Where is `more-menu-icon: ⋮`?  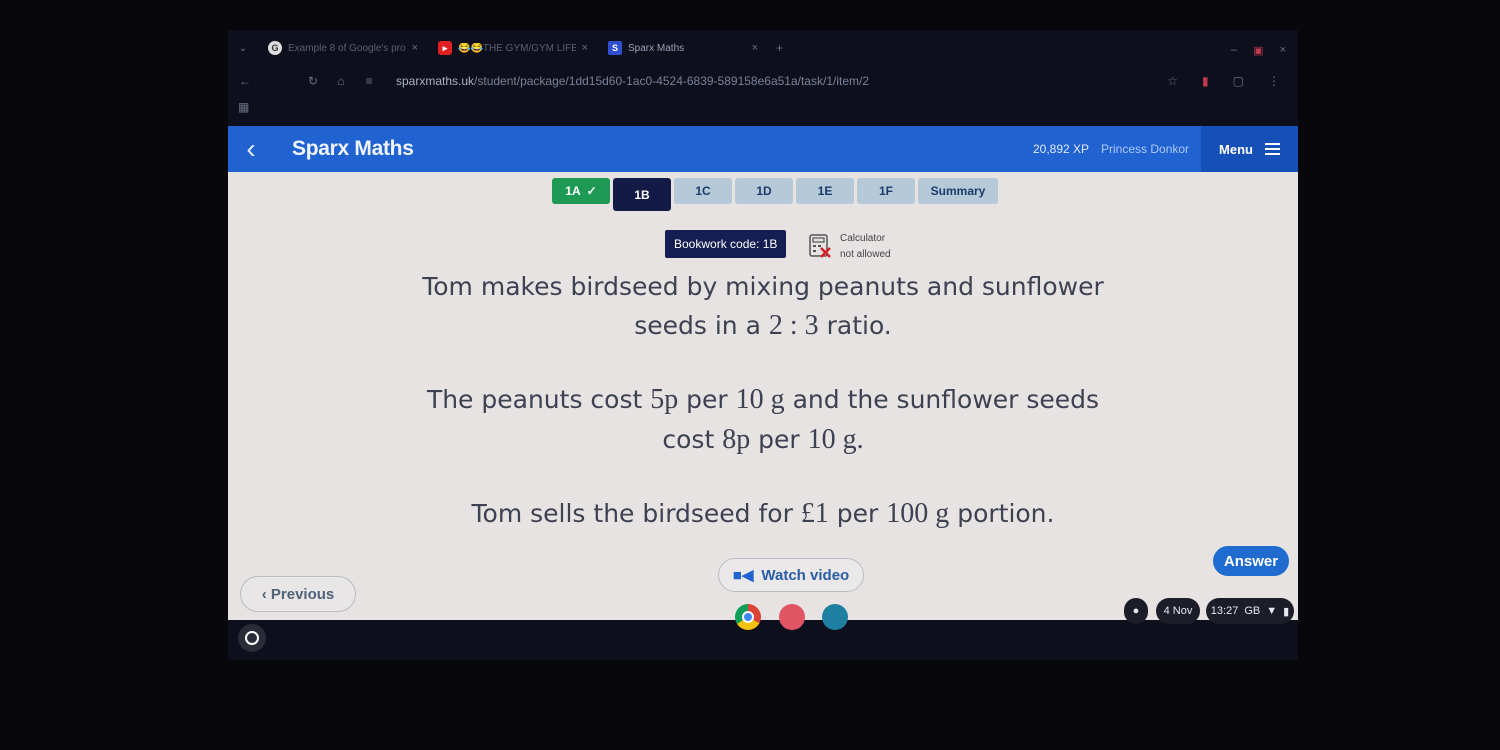 more-menu-icon: ⋮ is located at coordinates (1274, 81).